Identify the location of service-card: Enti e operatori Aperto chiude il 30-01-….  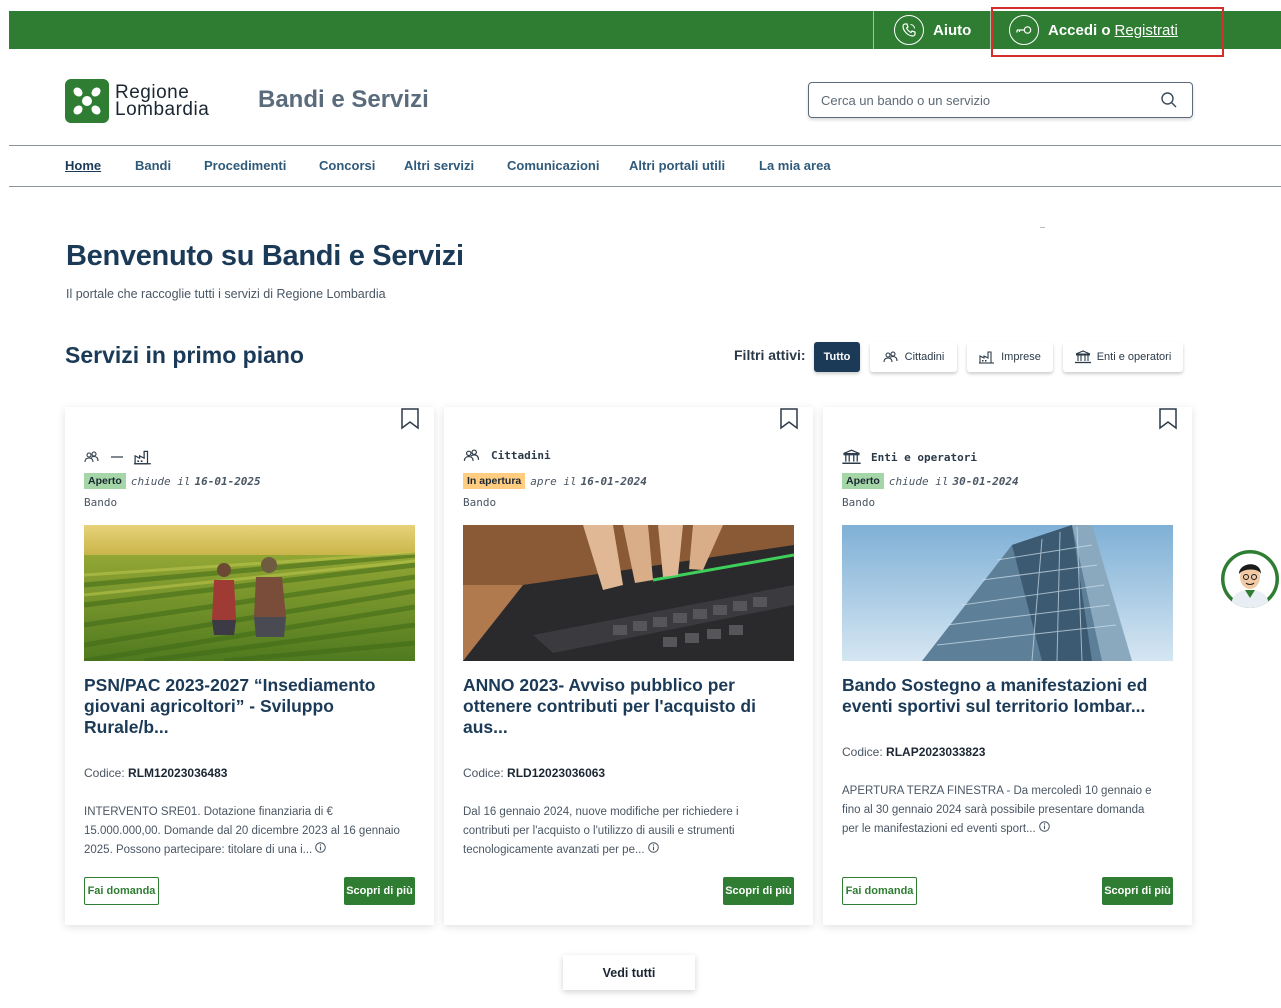
(1007, 666).